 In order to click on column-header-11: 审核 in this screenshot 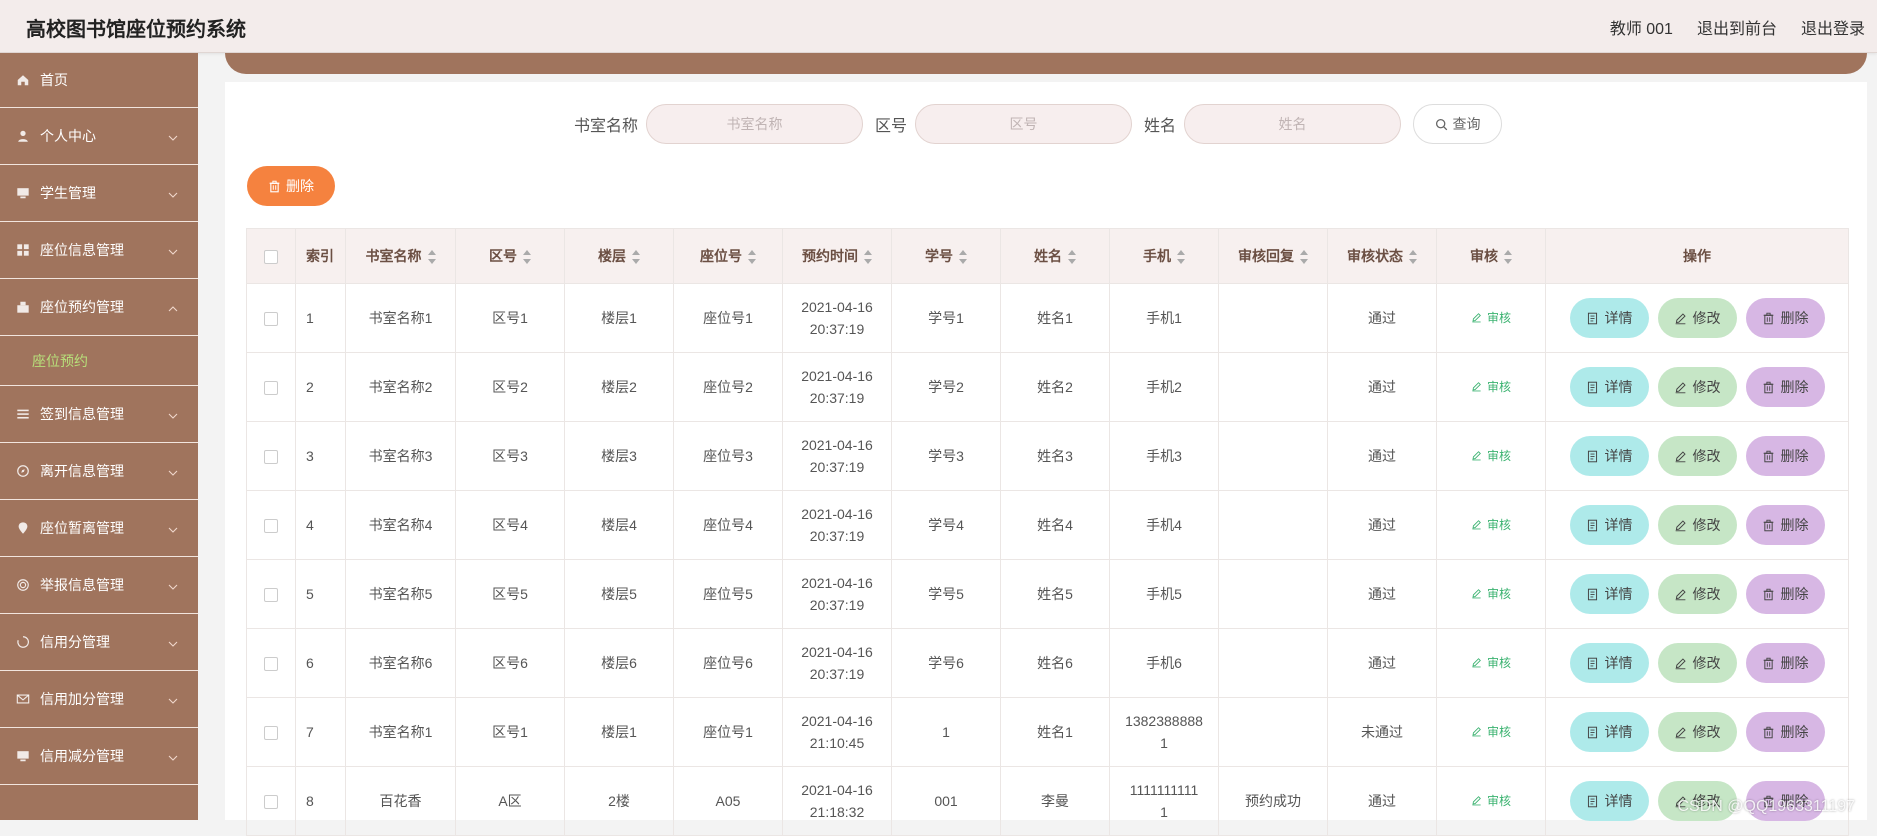, I will do `click(1491, 256)`.